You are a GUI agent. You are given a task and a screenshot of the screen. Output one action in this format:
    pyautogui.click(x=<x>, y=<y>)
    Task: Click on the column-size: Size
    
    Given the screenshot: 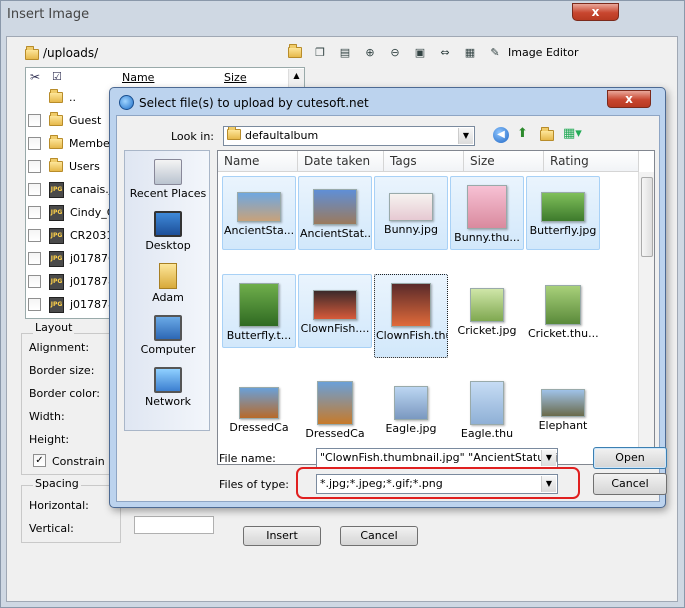 What is the action you would take?
    pyautogui.click(x=504, y=161)
    